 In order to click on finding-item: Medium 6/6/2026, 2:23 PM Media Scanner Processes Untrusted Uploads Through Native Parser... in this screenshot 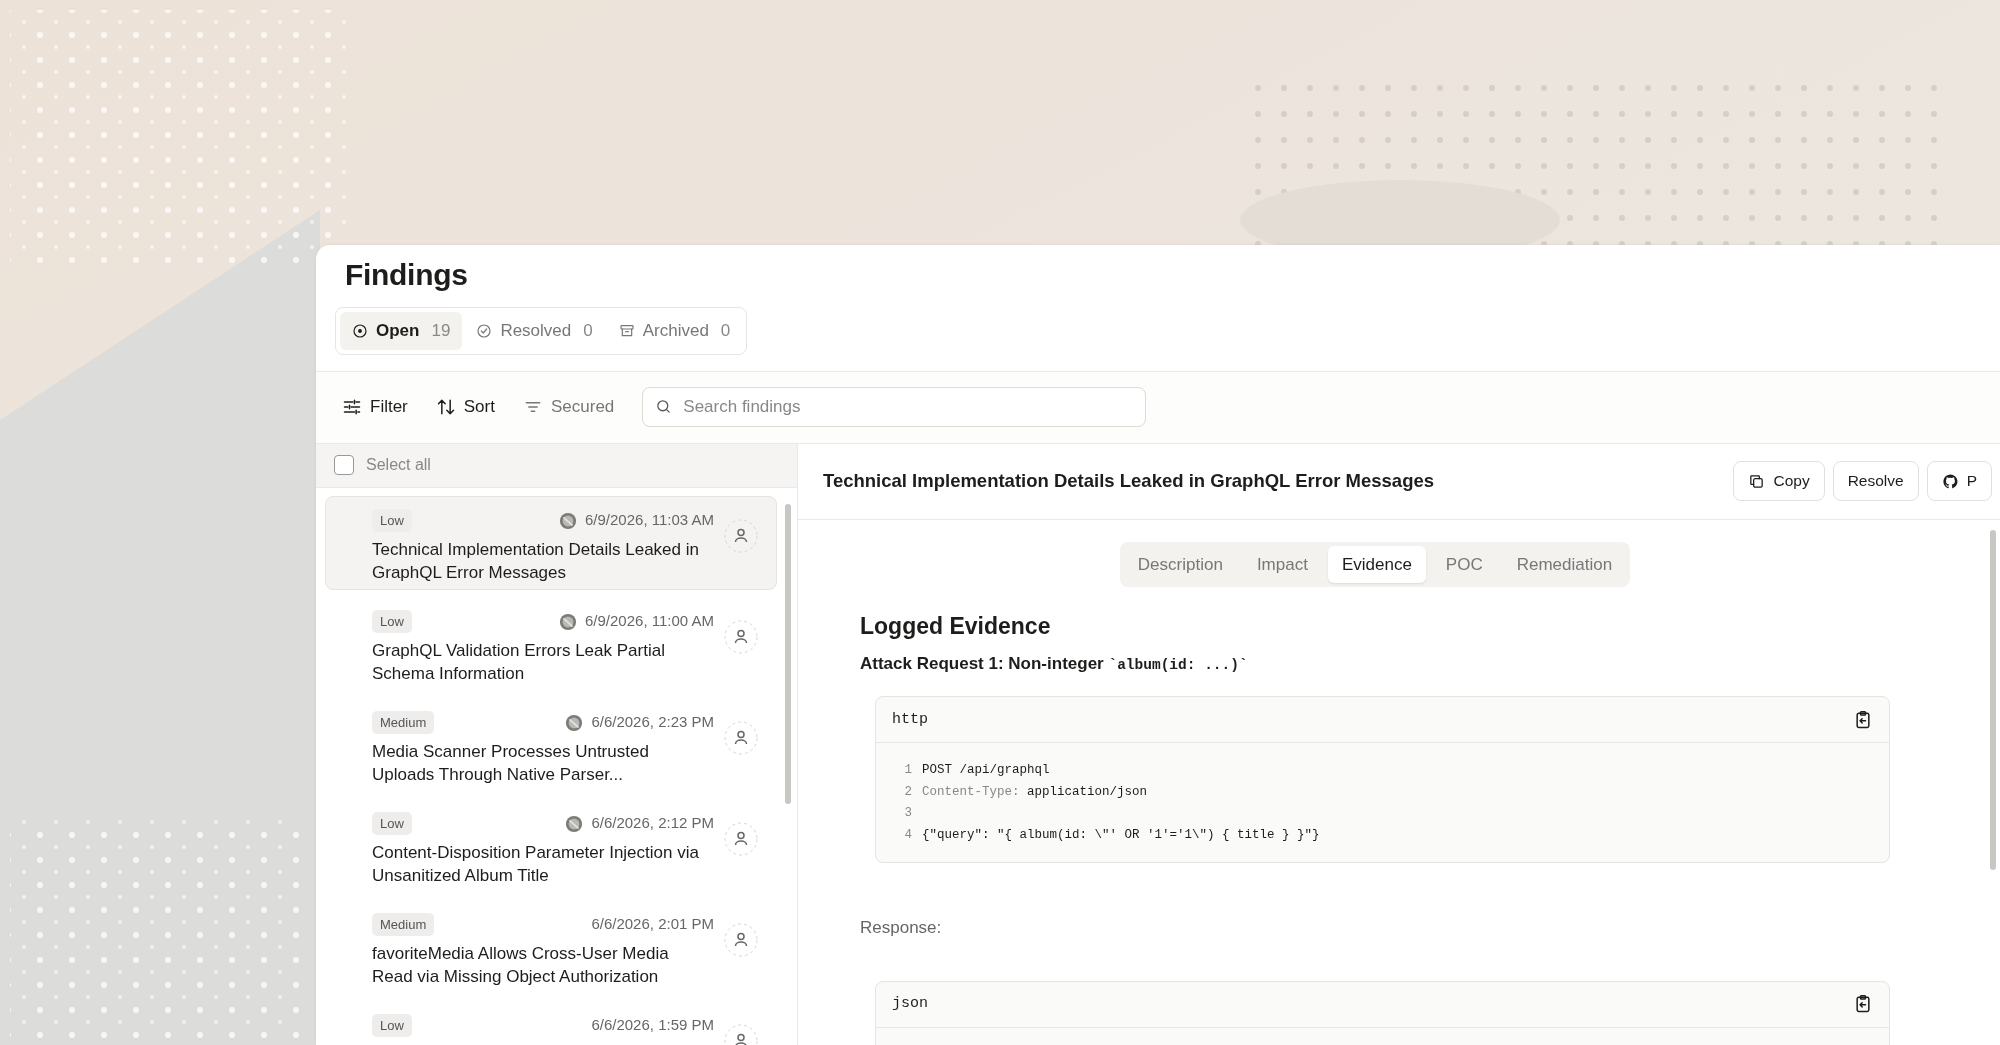, I will do `click(551, 744)`.